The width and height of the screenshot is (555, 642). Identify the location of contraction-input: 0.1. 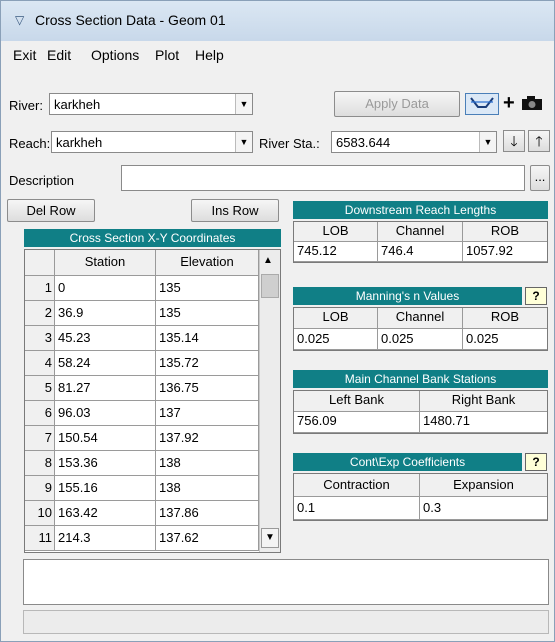
(357, 508).